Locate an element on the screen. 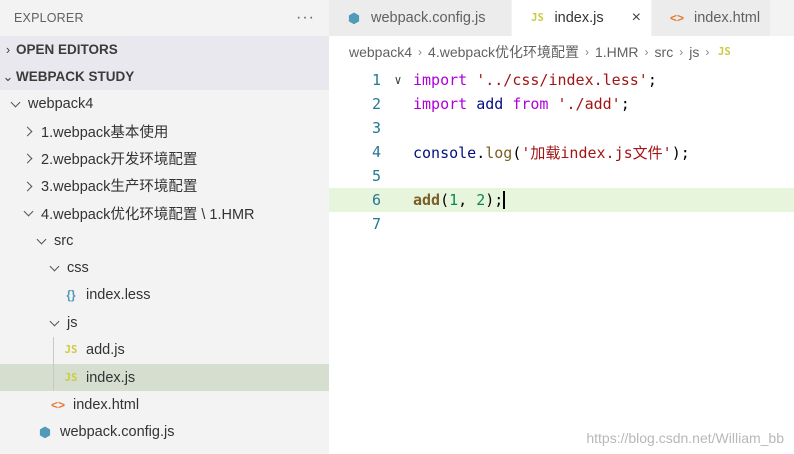 The width and height of the screenshot is (794, 454). less-file-icon: {} is located at coordinates (71, 295).